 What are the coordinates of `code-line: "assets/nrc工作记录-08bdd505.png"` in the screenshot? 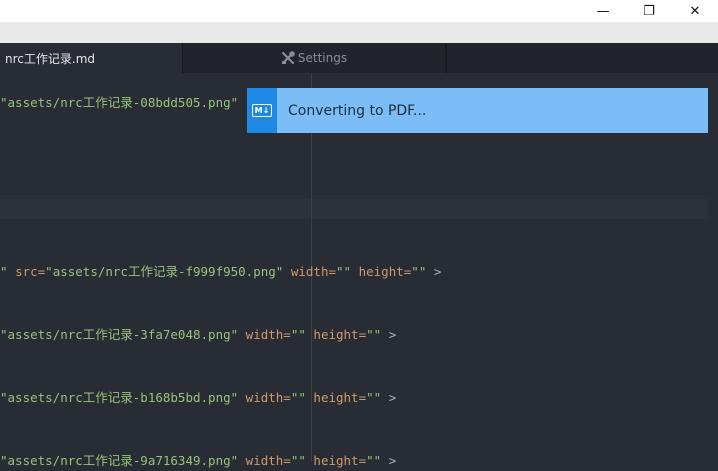 It's located at (119, 102).